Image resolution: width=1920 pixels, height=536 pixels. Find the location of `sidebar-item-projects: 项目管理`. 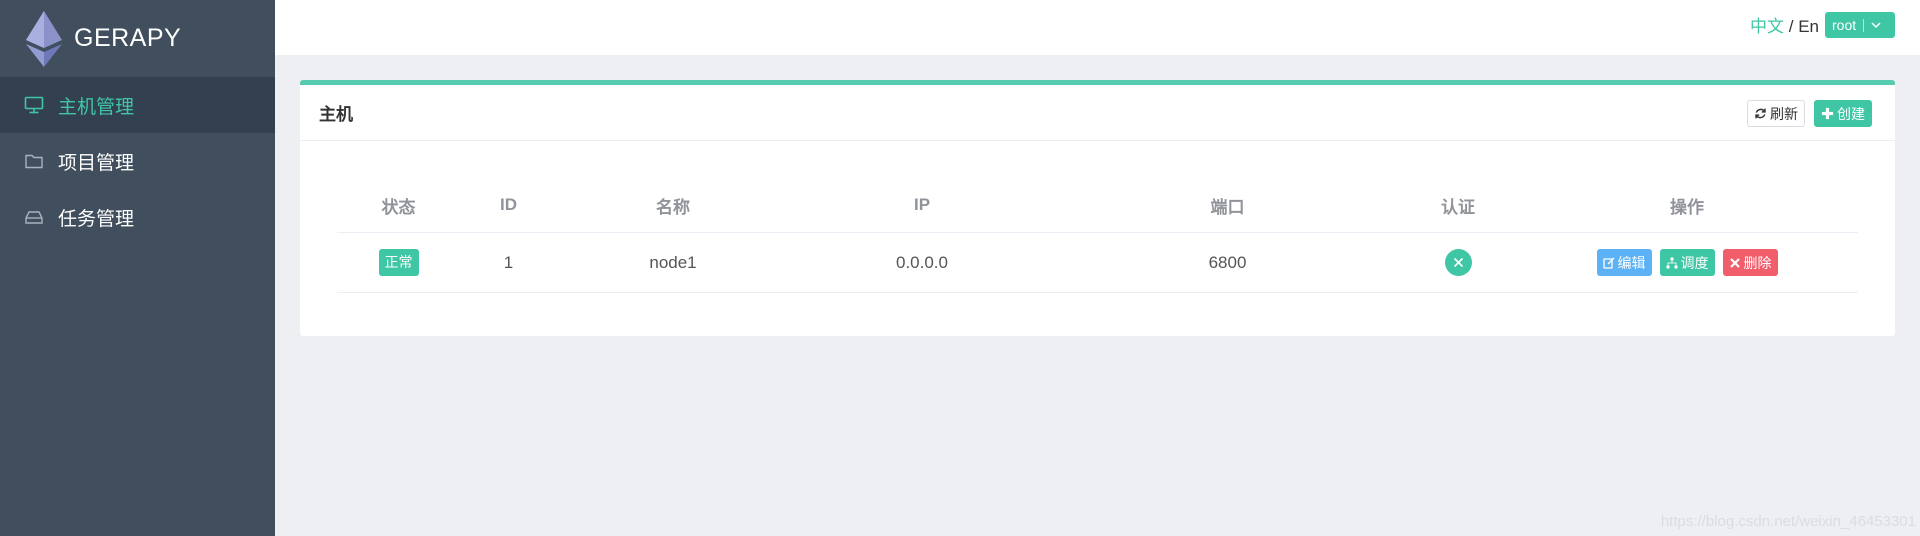

sidebar-item-projects: 项目管理 is located at coordinates (137, 161).